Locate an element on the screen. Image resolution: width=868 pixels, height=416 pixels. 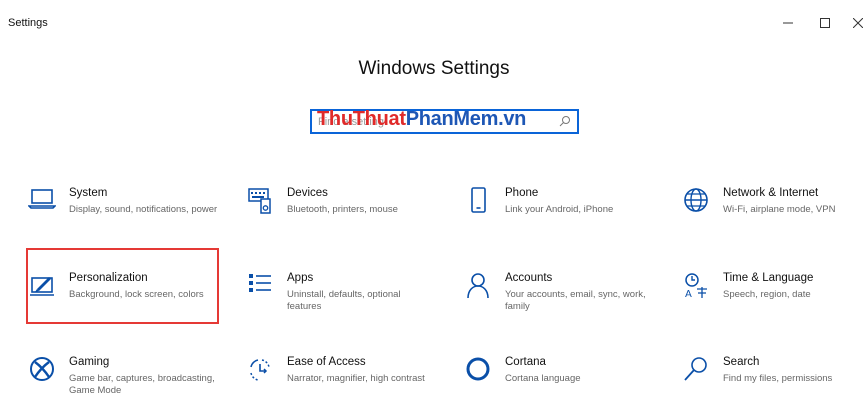
highlight-box is located at coordinates (122, 286).